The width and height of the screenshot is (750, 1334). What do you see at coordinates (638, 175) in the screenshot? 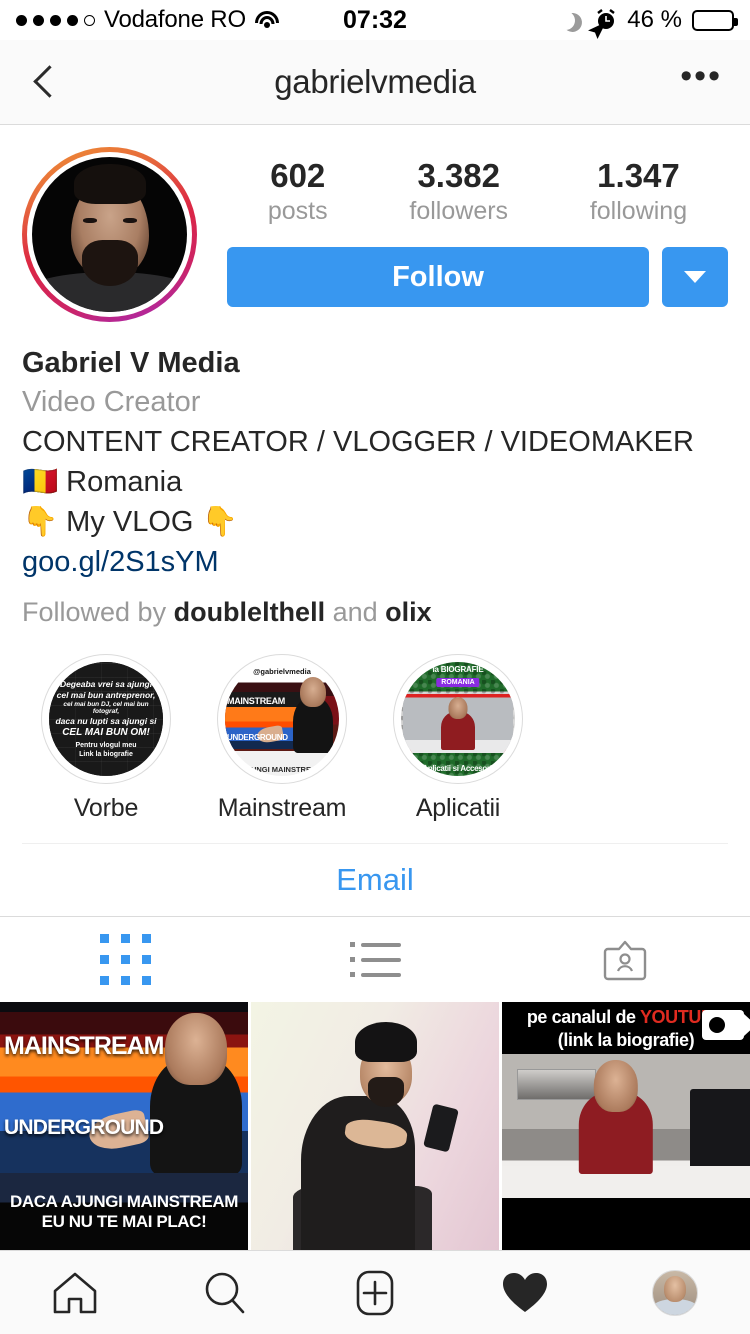
I see `following-count: 1.347` at bounding box center [638, 175].